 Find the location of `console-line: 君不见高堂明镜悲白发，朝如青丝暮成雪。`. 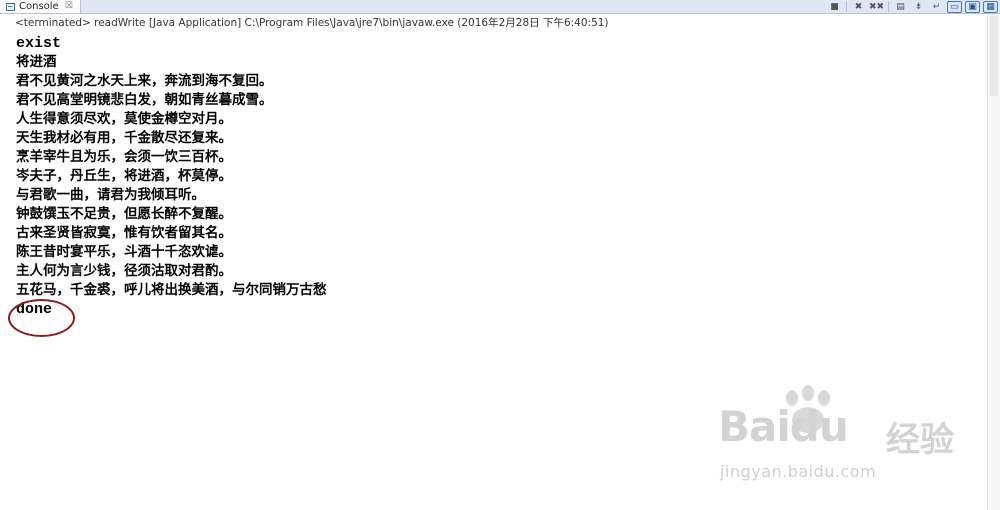

console-line: 君不见高堂明镜悲白发，朝如青丝暮成雪。 is located at coordinates (144, 100).